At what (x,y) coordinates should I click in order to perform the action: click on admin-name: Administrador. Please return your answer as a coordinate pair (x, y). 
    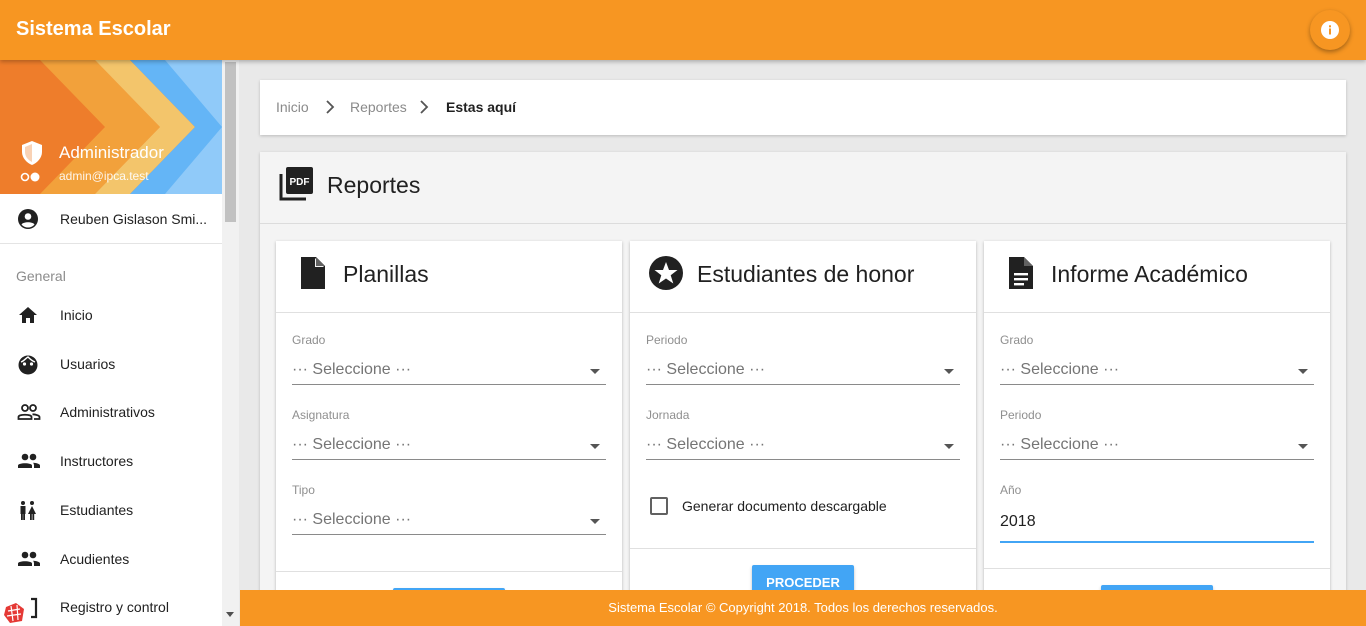
    Looking at the image, I should click on (111, 152).